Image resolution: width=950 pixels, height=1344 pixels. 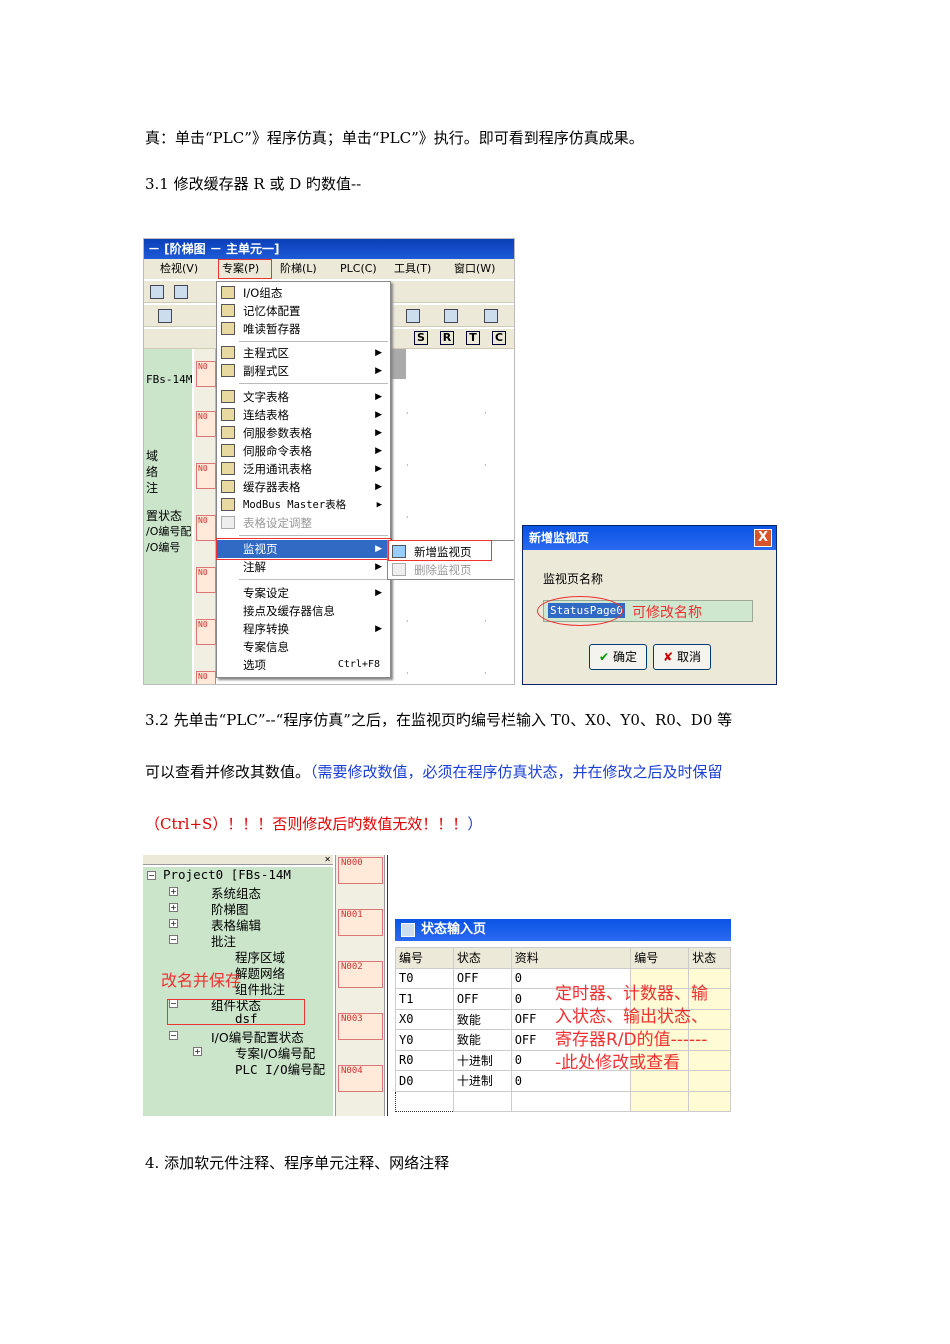 I want to click on section-heading-4: 4. 添加软元件注释、程序单元注释、网络注释, so click(x=297, y=1163).